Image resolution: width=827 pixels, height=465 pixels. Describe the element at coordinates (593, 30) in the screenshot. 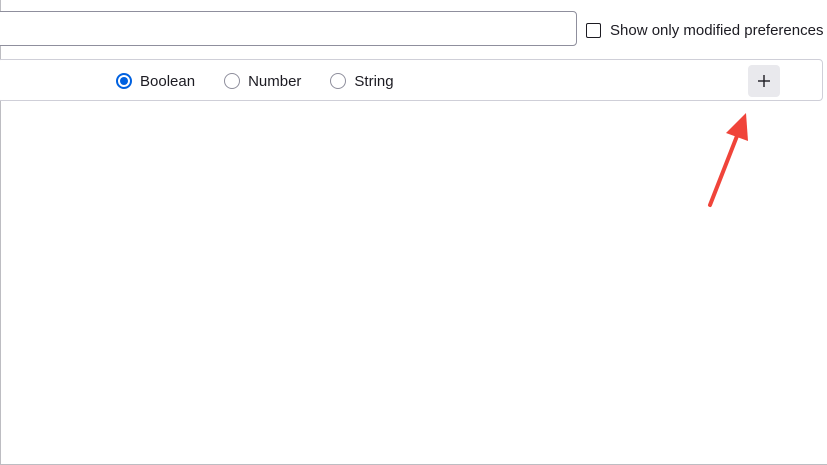

I see `show-modified-checkbox` at that location.